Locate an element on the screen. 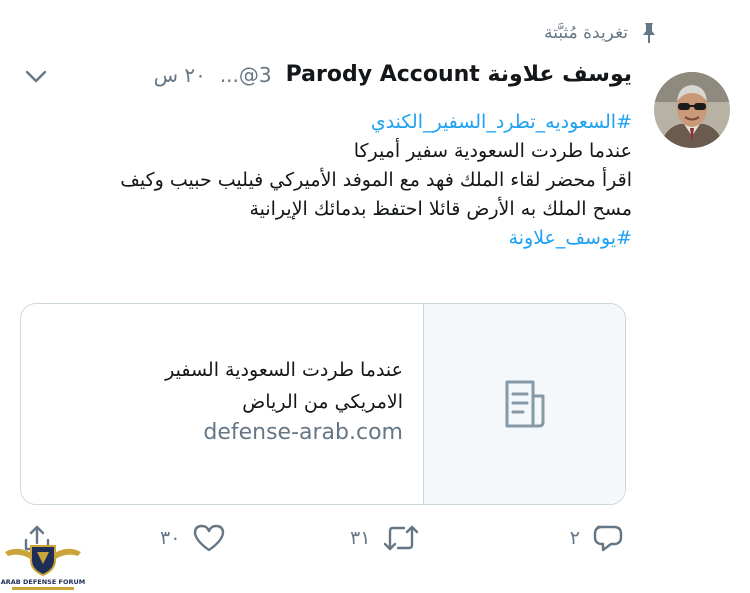  forum-watermark-logo: ARAB DEFENSE FORUM is located at coordinates (43, 567).